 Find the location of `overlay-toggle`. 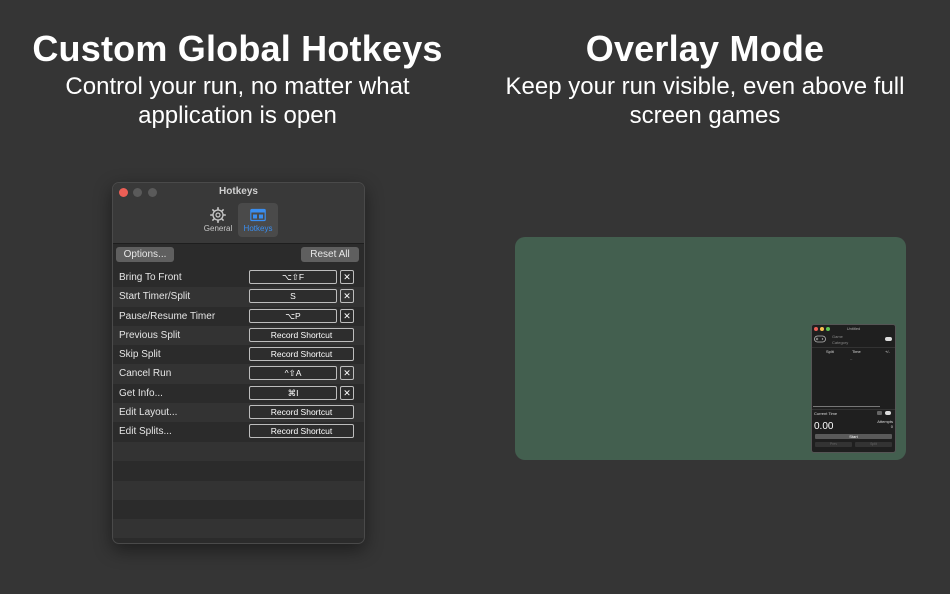

overlay-toggle is located at coordinates (888, 339).